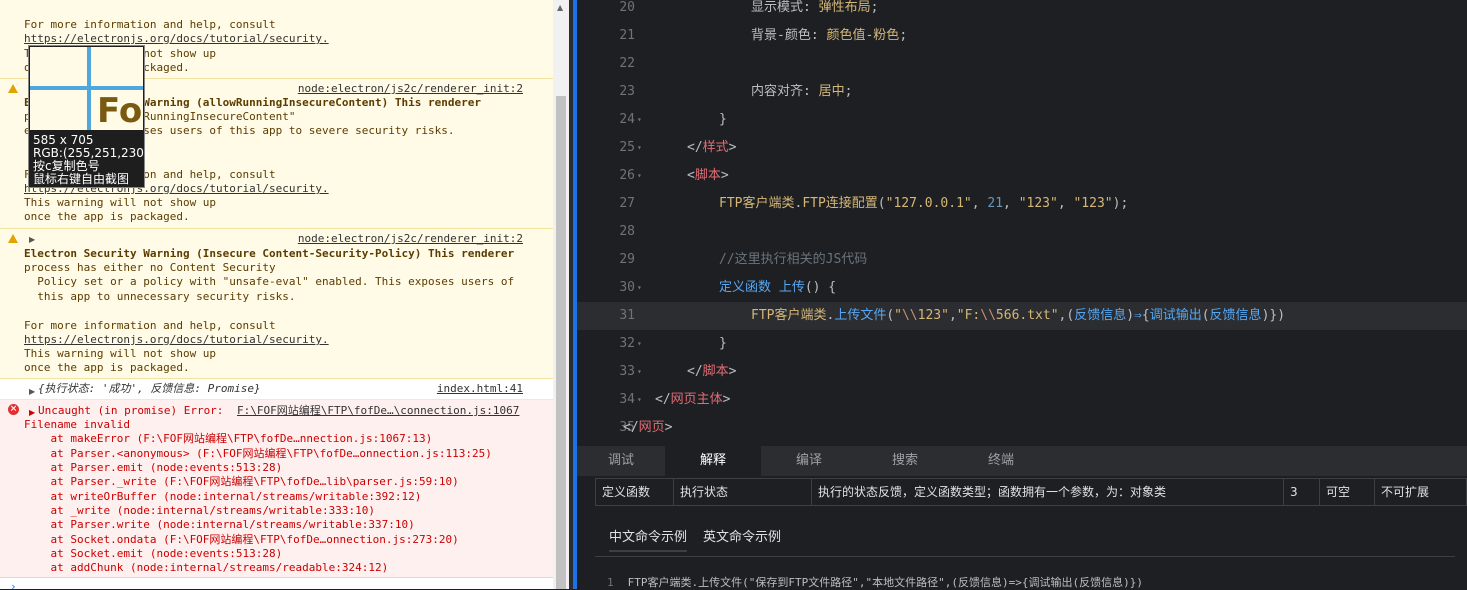 The width and height of the screenshot is (1467, 590). I want to click on code-token: ", so click(898, 315).